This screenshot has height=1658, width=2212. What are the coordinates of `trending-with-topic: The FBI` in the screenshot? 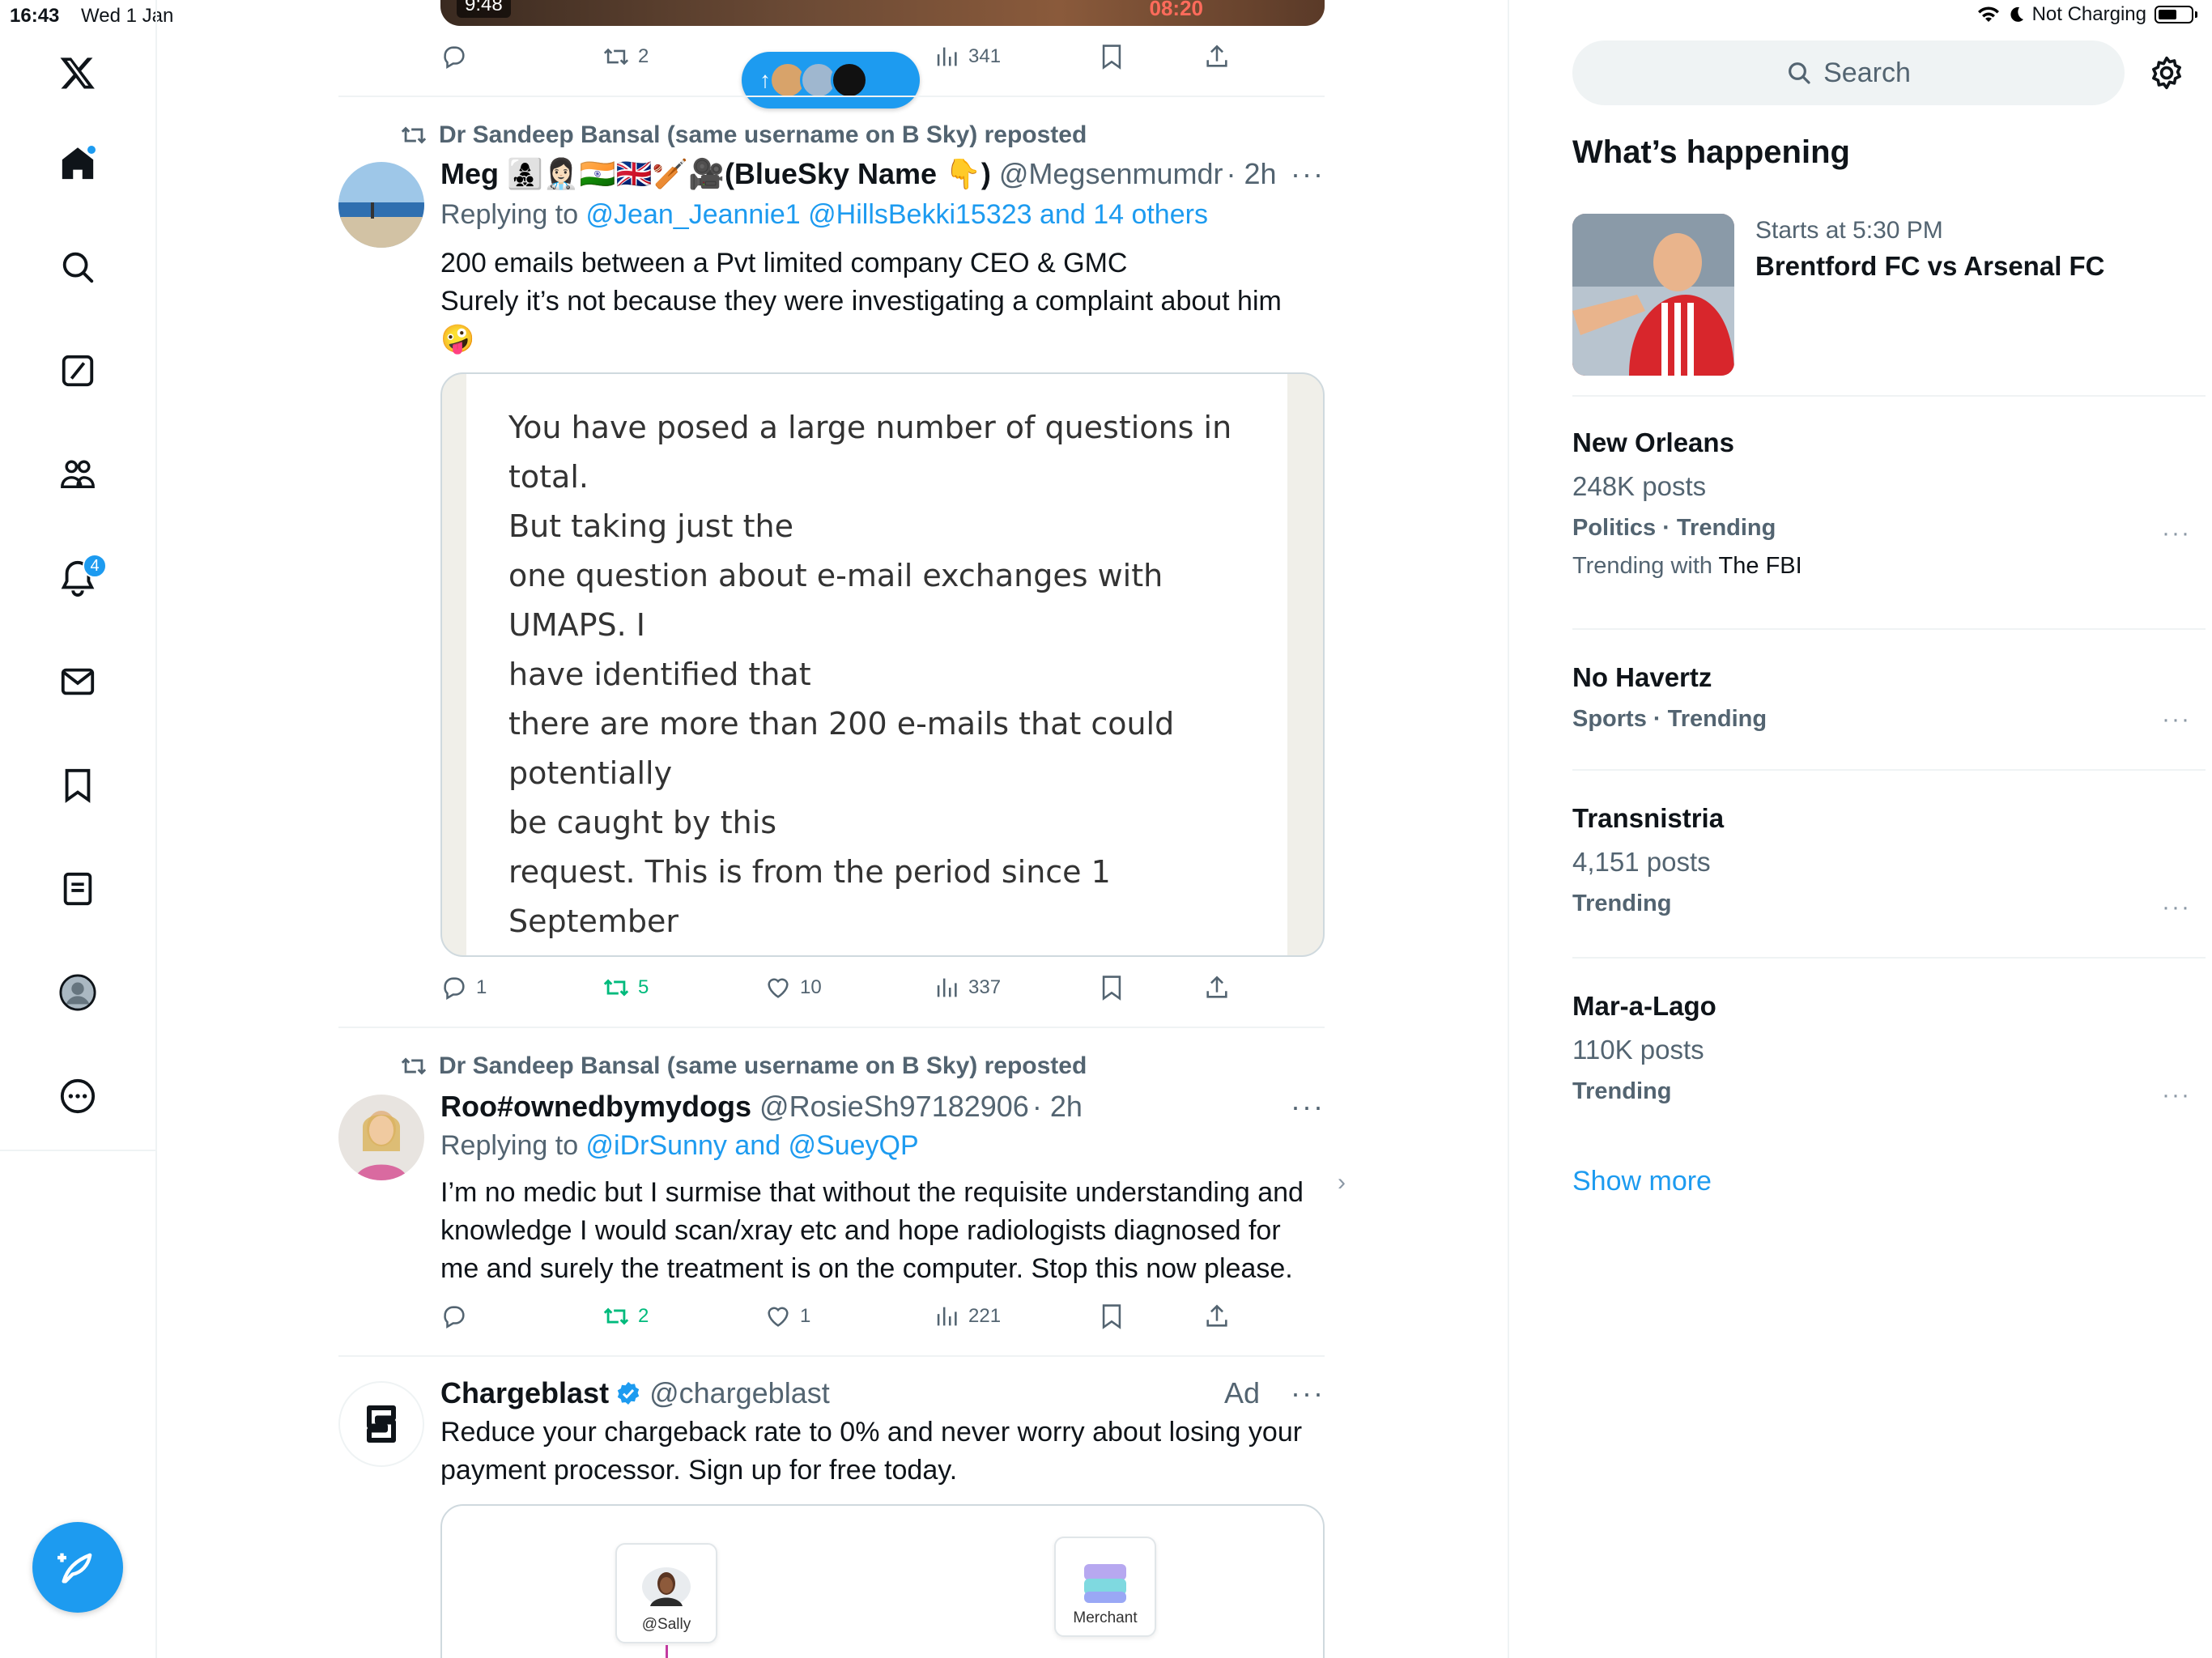 It's located at (1761, 566).